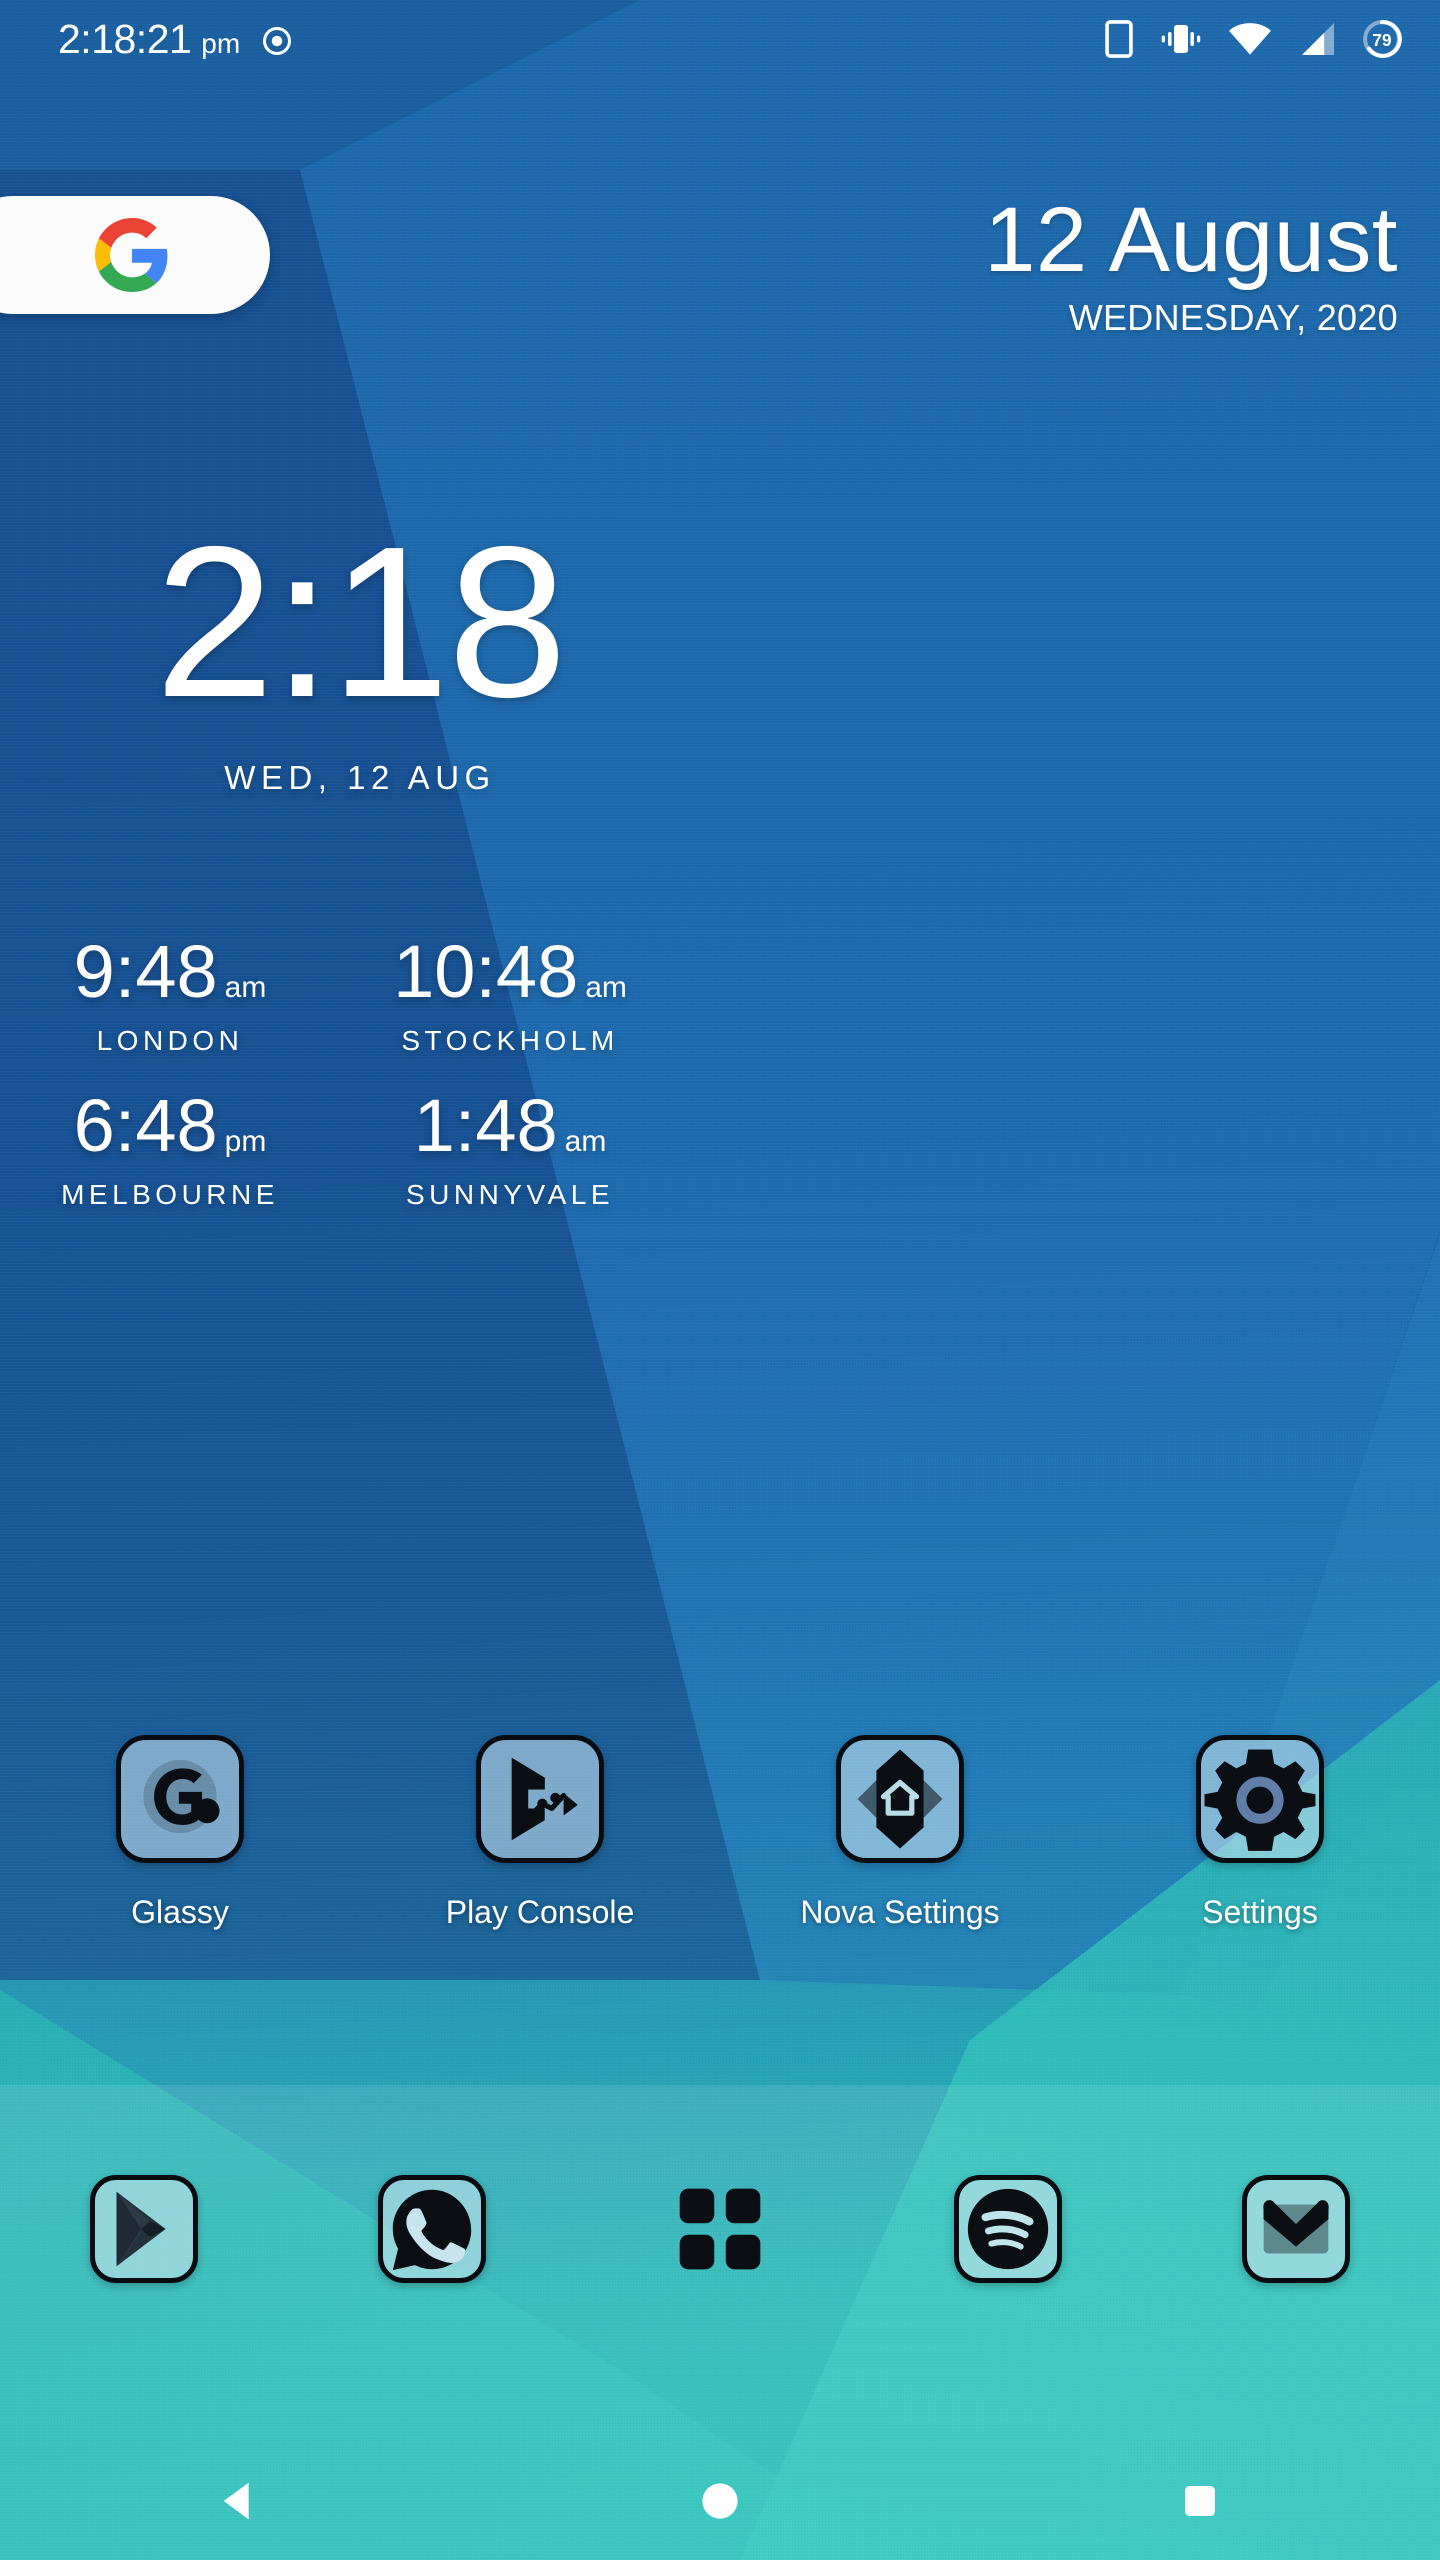 The height and width of the screenshot is (2560, 1440). Describe the element at coordinates (1119, 39) in the screenshot. I see `phone-outline-icon` at that location.